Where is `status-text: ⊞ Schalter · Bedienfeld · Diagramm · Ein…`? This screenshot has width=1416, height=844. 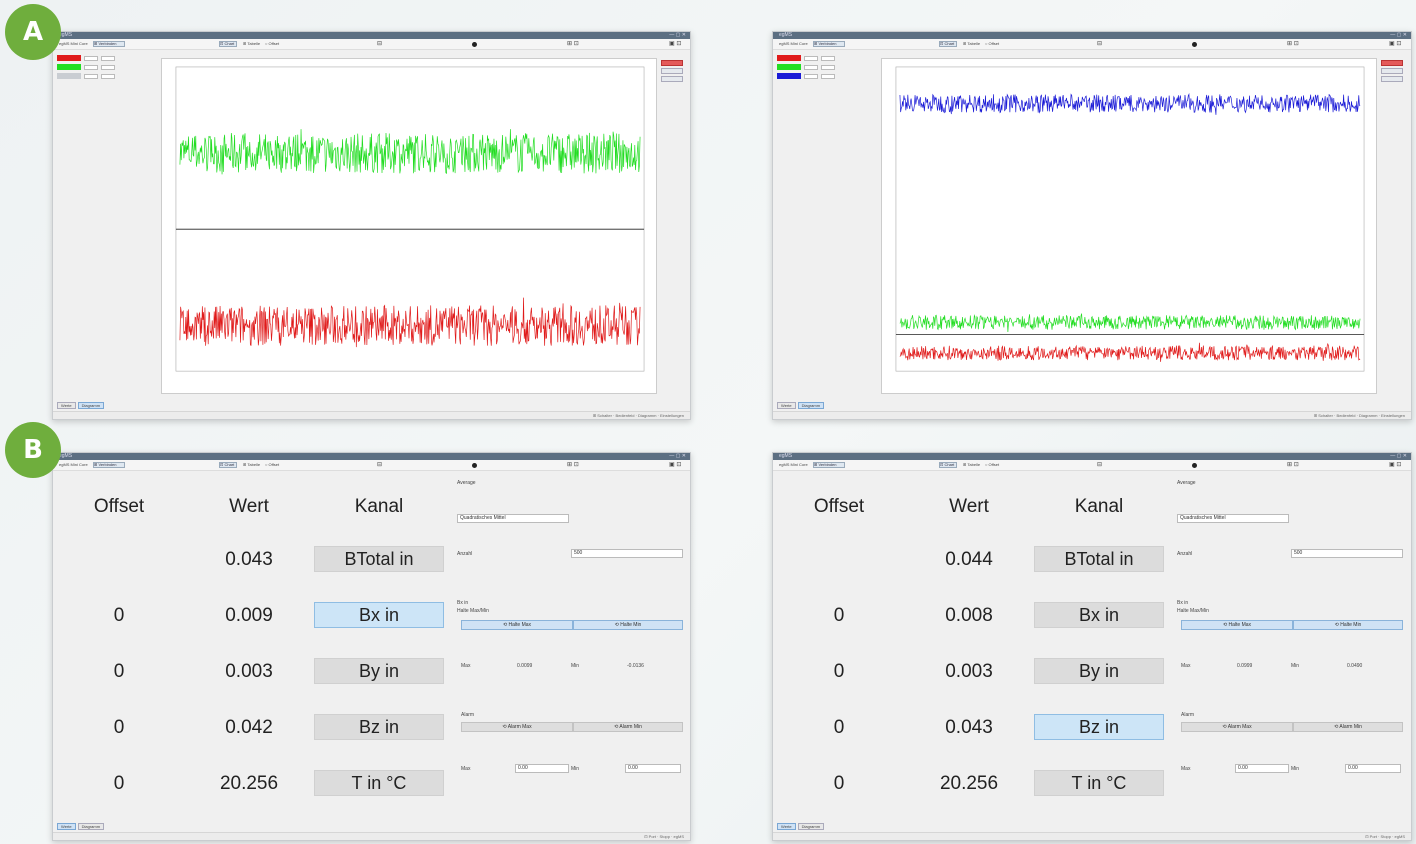
status-text: ⊞ Schalter · Bedienfeld · Diagramm · Ein… is located at coordinates (638, 415).